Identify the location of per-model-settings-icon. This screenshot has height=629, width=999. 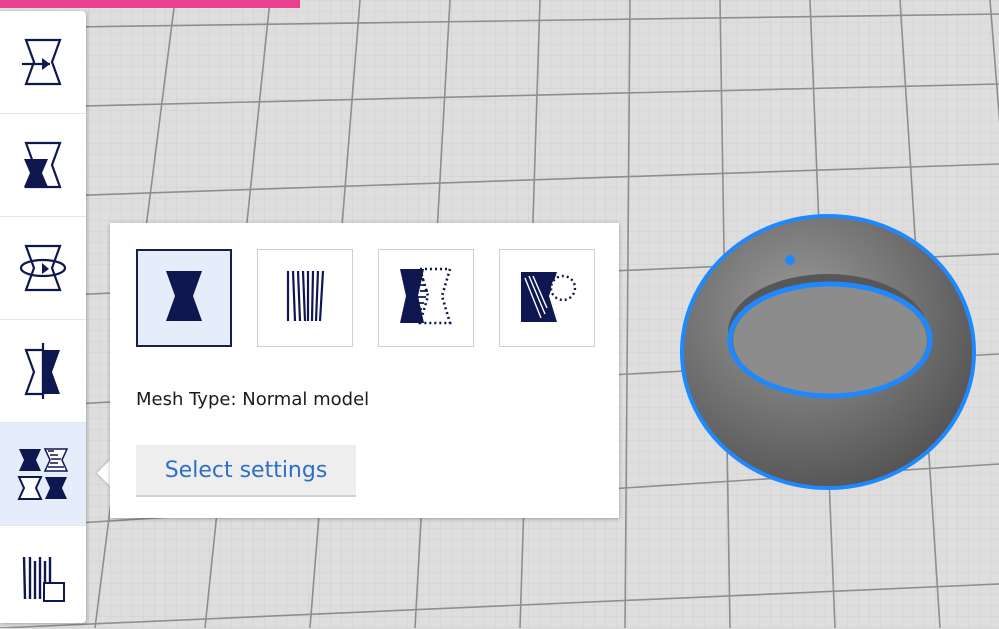
(43, 474).